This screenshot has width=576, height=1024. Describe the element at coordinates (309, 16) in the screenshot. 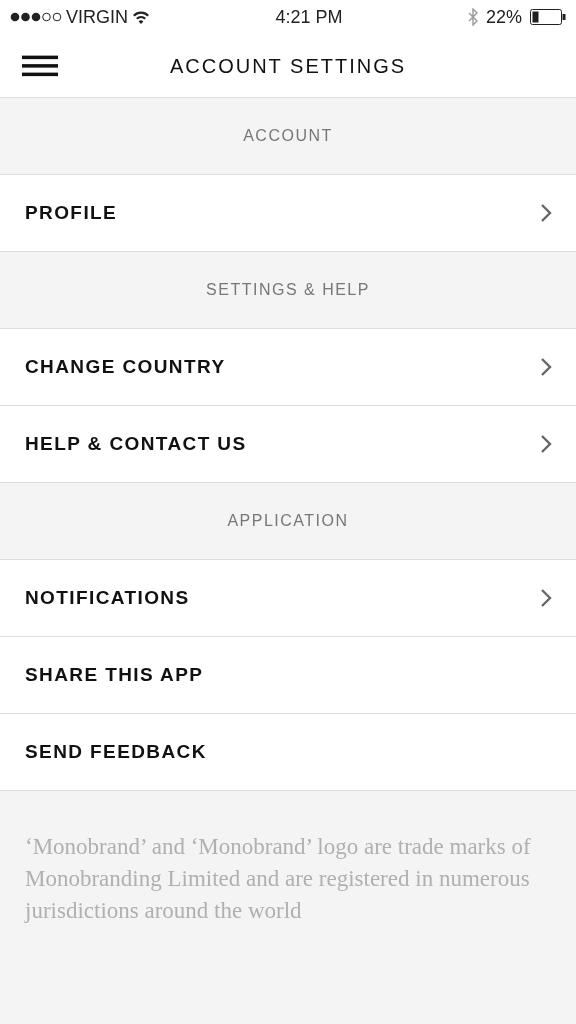

I see `clock: 4:21 PM` at that location.